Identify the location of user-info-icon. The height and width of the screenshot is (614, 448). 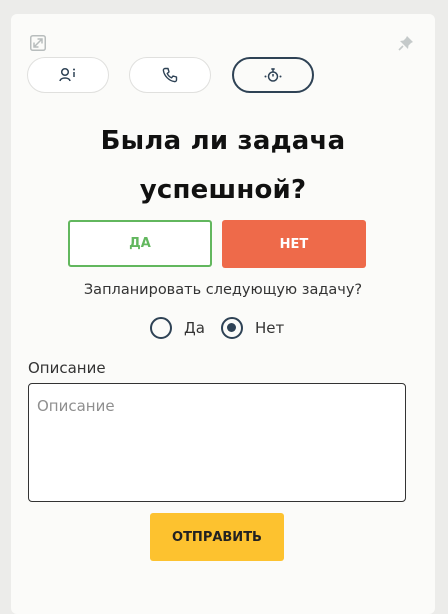
(68, 75).